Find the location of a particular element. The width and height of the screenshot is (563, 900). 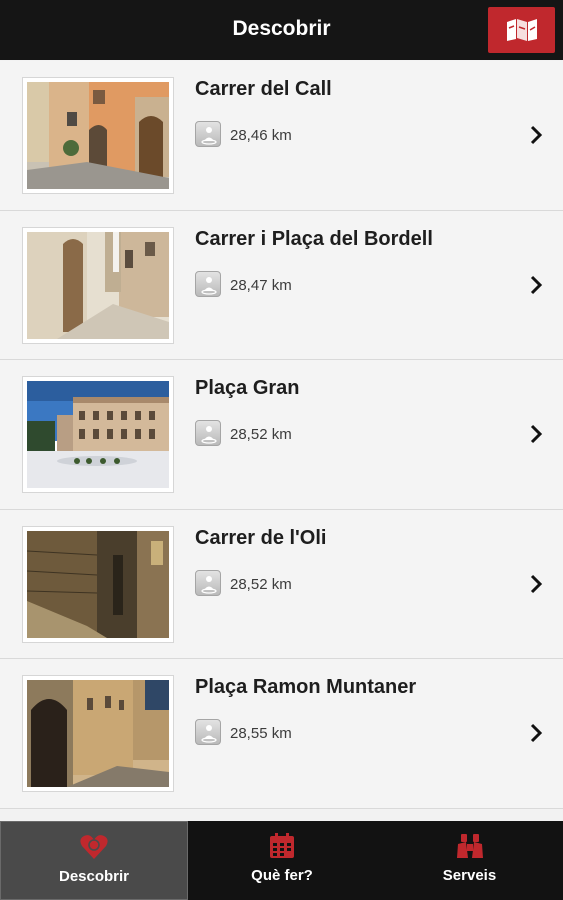

place-distance: 28,46 km is located at coordinates (261, 135).